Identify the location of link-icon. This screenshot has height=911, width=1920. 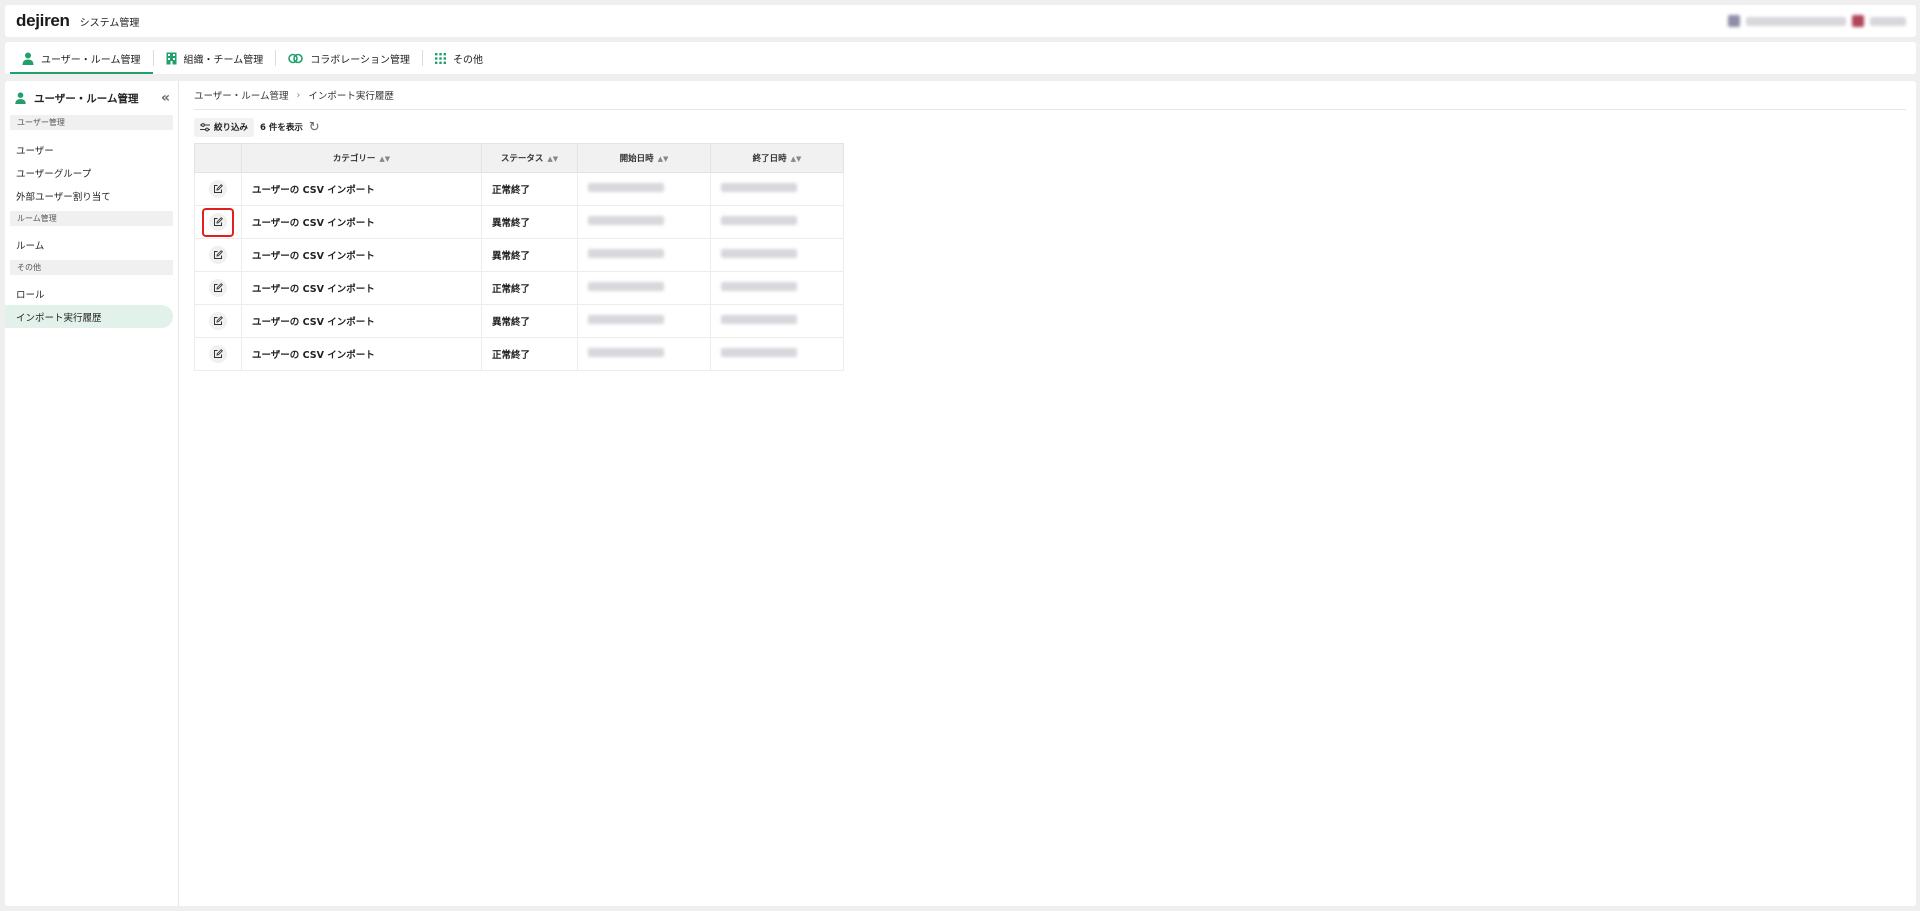
(296, 58).